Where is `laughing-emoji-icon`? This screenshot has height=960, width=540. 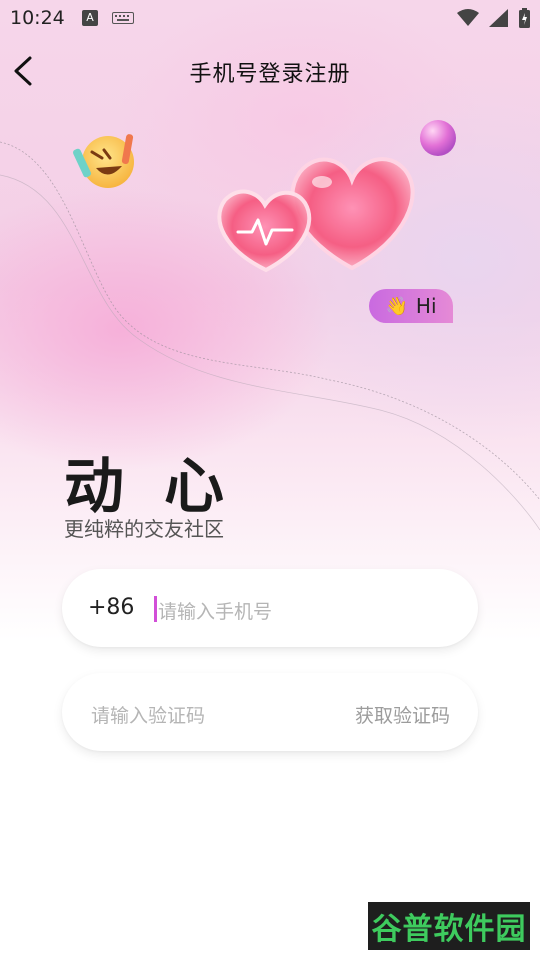 laughing-emoji-icon is located at coordinates (103, 161).